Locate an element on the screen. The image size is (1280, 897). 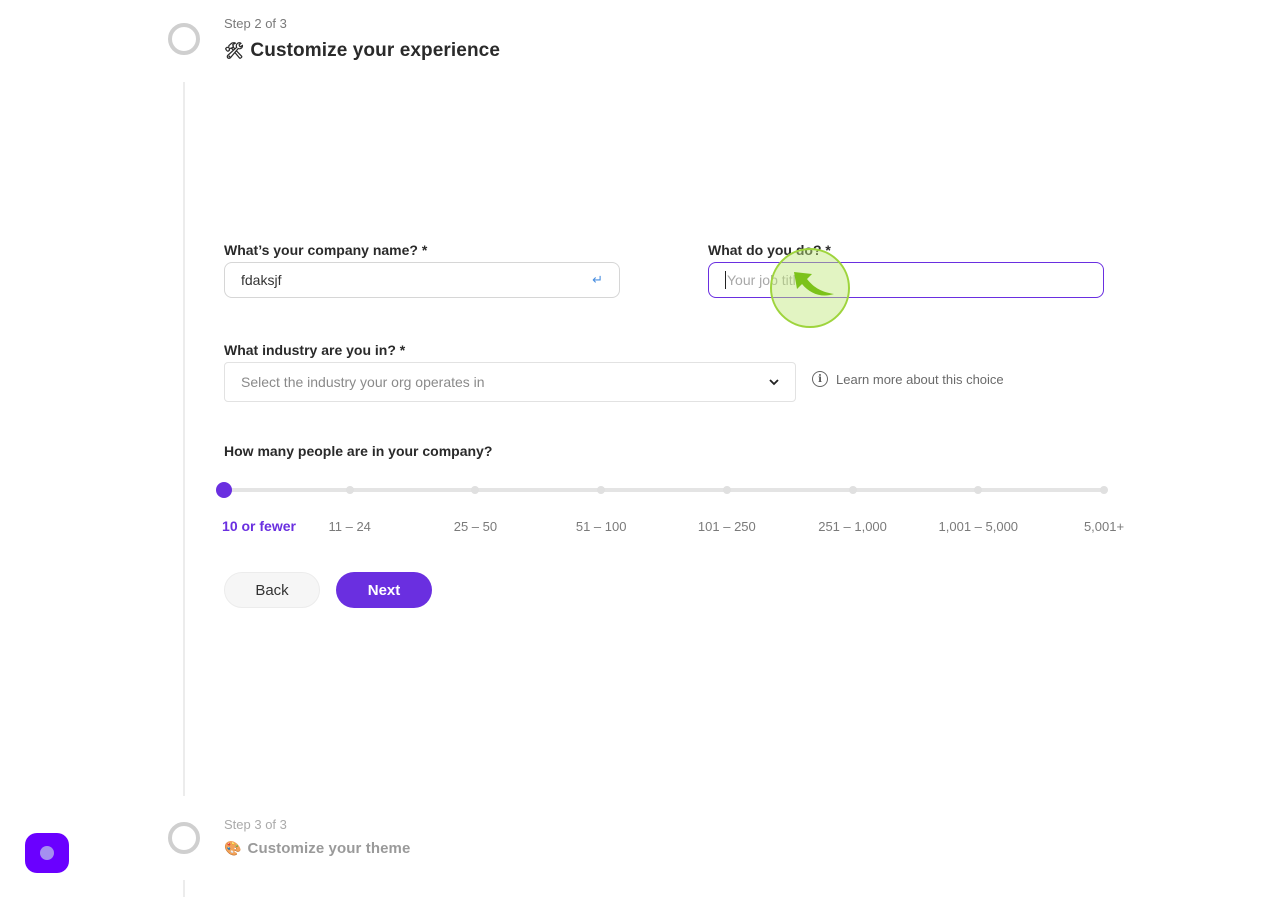
company-size-option-label: 251 – 1,000 is located at coordinates (852, 526).